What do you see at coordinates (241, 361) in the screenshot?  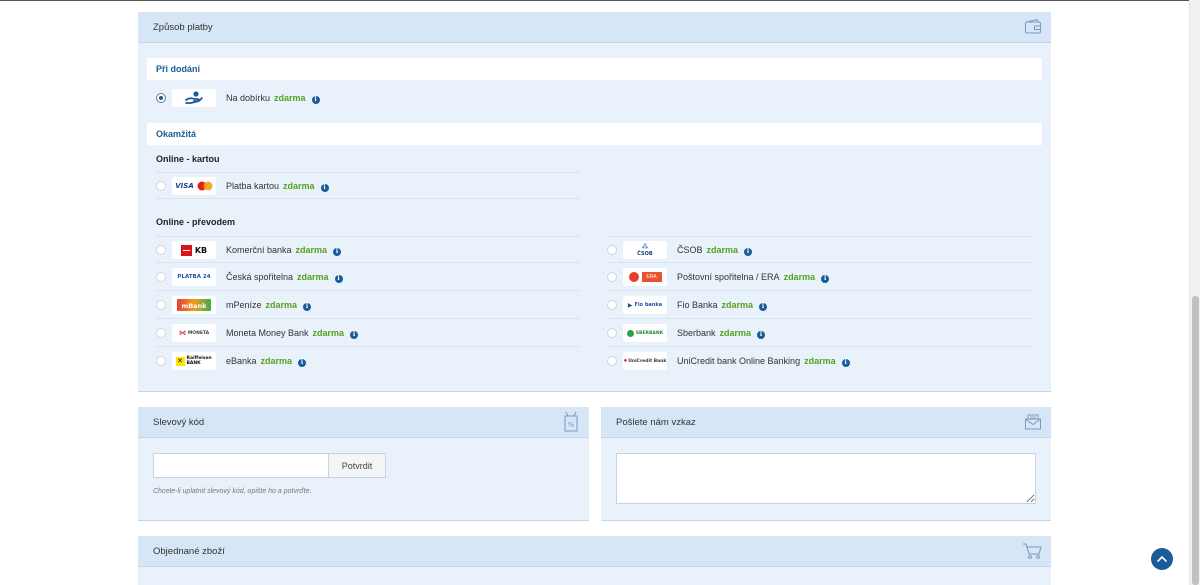 I see `option-name: eBanka` at bounding box center [241, 361].